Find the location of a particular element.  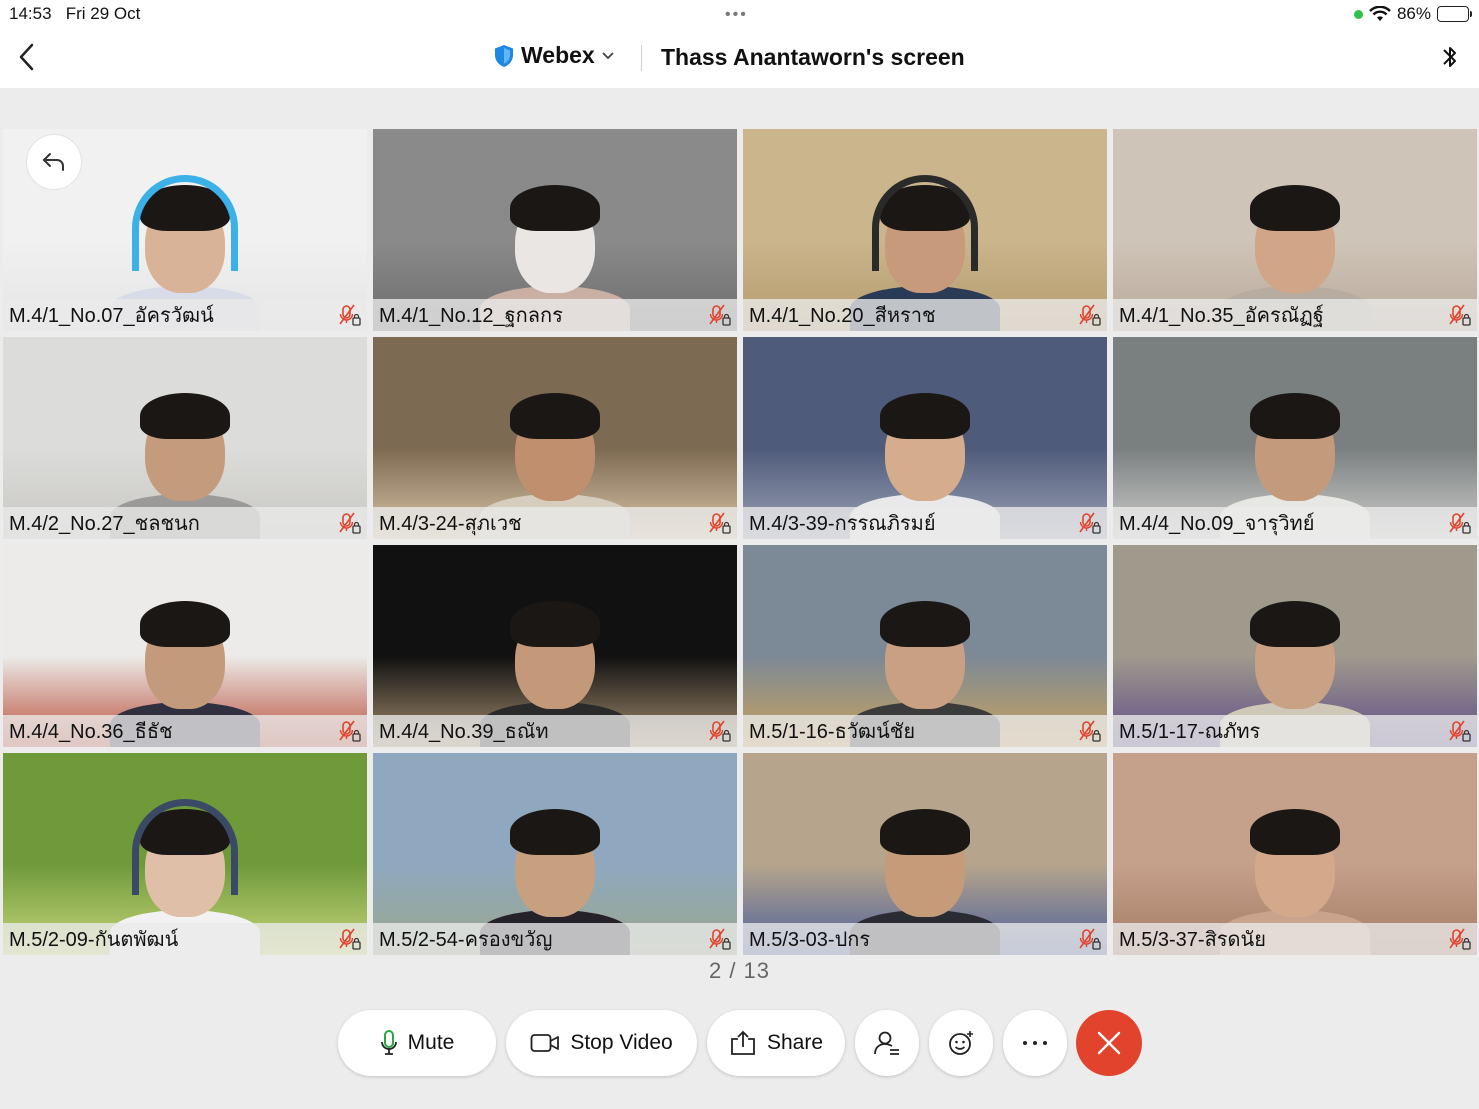

participant-name: M.4/4_No.09_จารุวิทย์ is located at coordinates (1217, 524).